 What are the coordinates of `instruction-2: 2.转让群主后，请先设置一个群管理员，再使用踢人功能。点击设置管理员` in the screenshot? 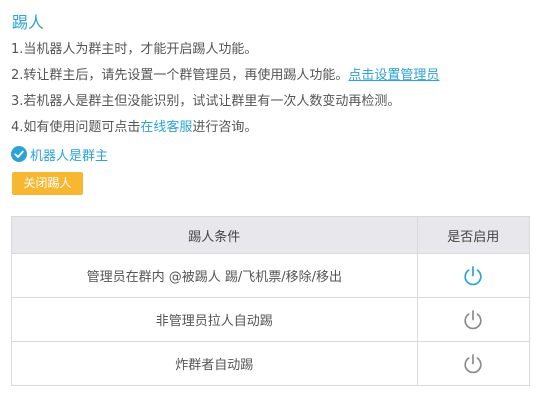 It's located at (225, 76).